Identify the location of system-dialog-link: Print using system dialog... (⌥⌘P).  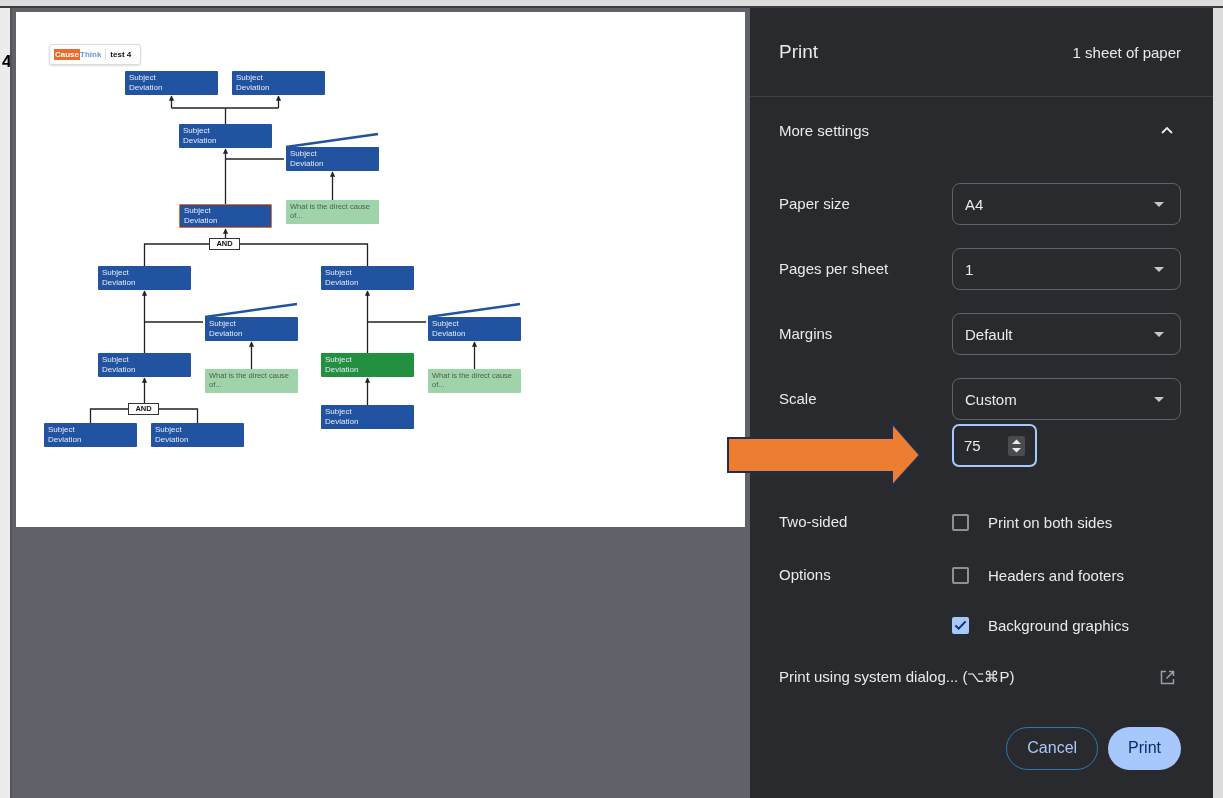
(897, 677).